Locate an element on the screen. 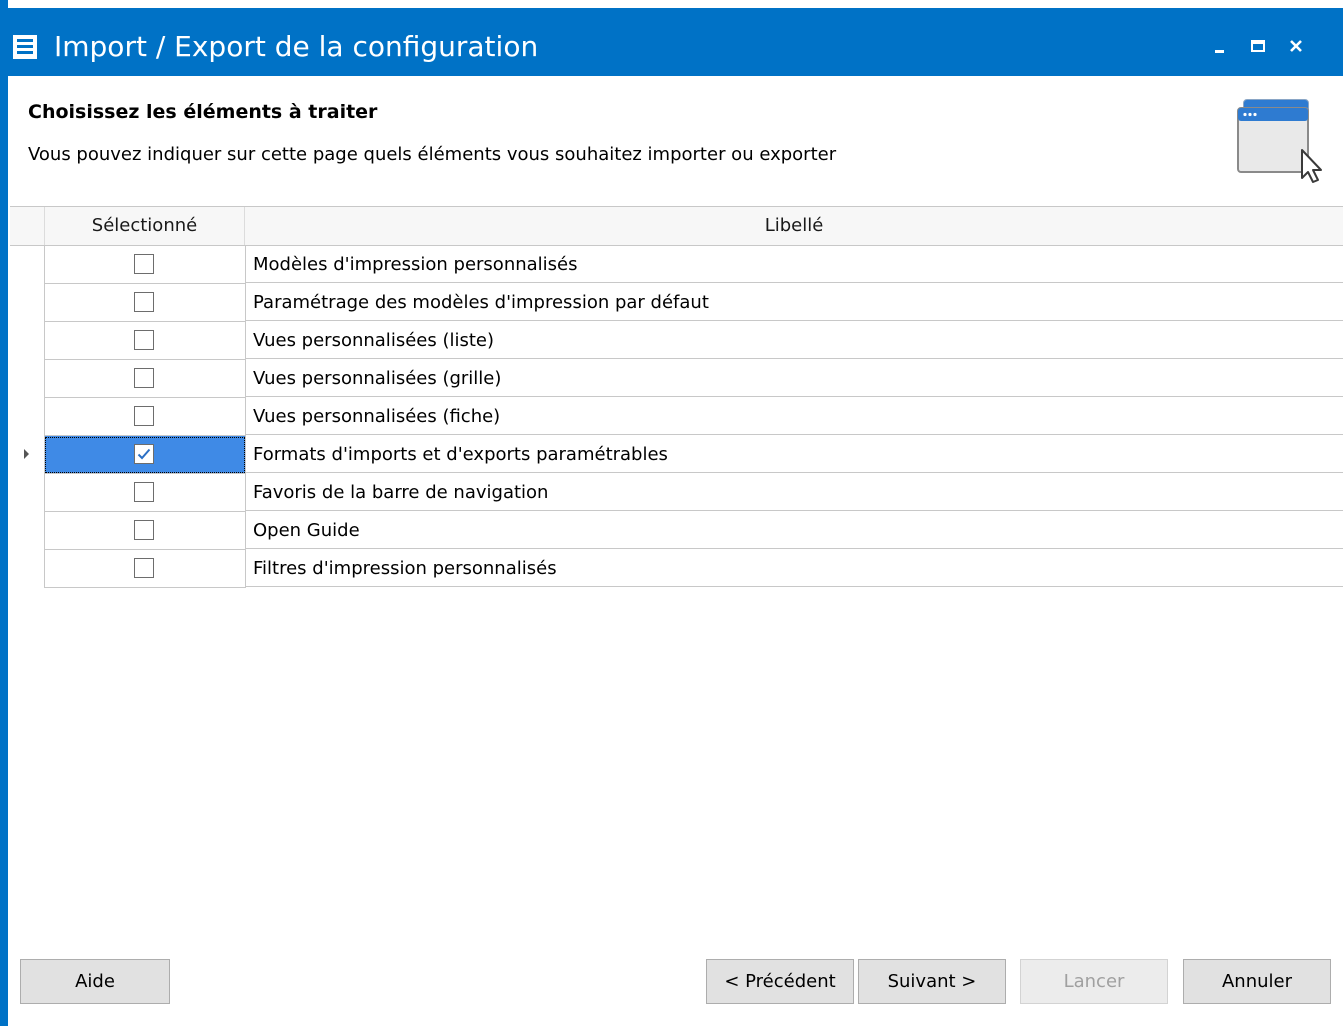 This screenshot has height=1026, width=1343. table-row: Vues personnalisées (liste) is located at coordinates (676, 341).